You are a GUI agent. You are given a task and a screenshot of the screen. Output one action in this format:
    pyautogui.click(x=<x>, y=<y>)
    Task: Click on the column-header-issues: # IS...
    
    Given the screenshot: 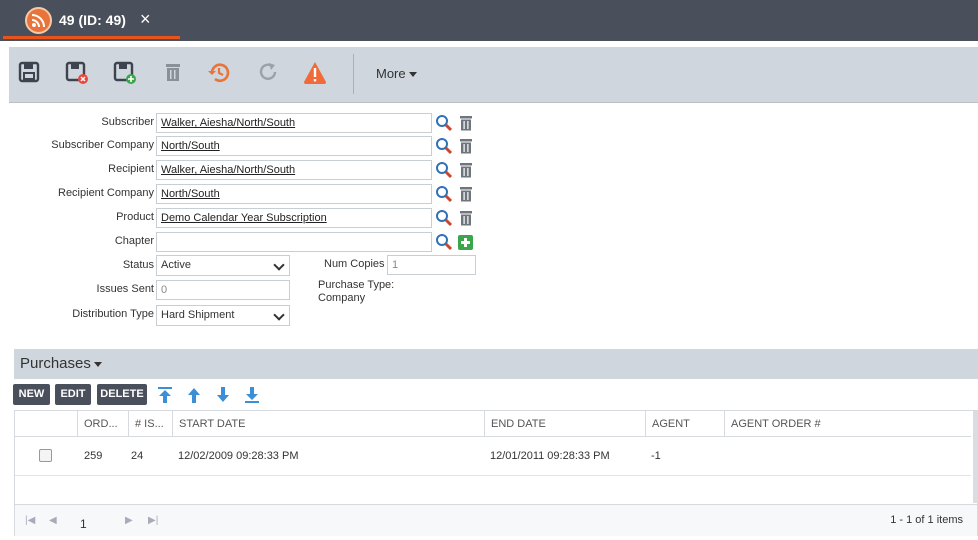 What is the action you would take?
    pyautogui.click(x=150, y=424)
    